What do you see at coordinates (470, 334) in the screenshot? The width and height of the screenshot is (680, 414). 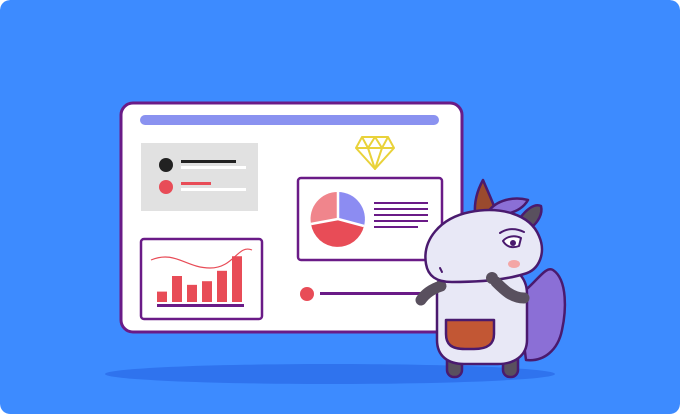 I see `apron-pocket` at bounding box center [470, 334].